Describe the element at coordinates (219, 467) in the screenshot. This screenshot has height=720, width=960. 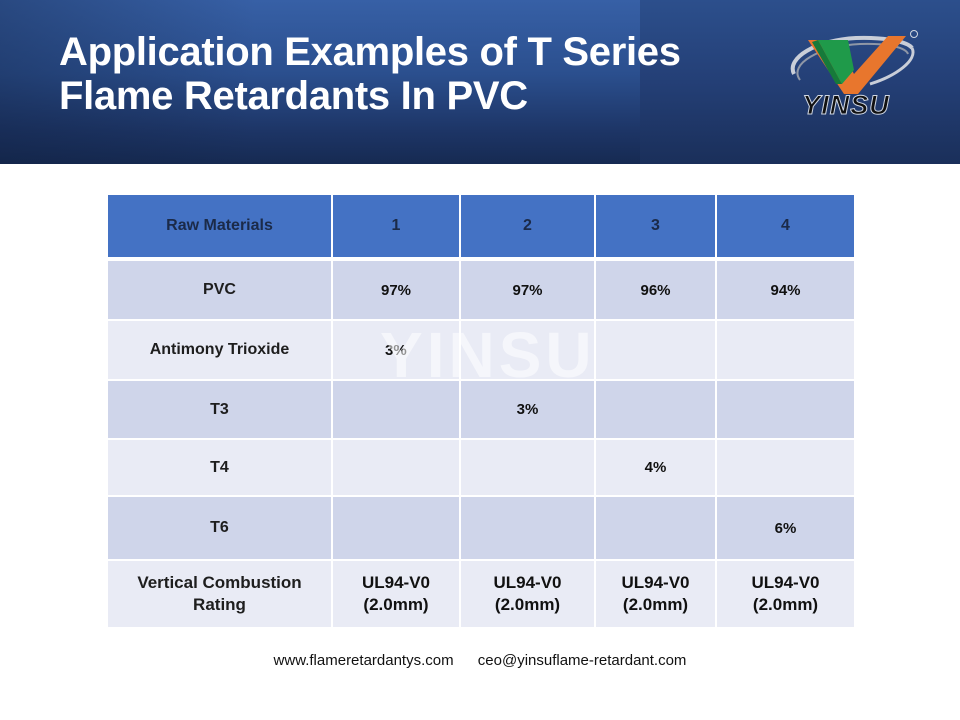
I see `row-label: T4` at that location.